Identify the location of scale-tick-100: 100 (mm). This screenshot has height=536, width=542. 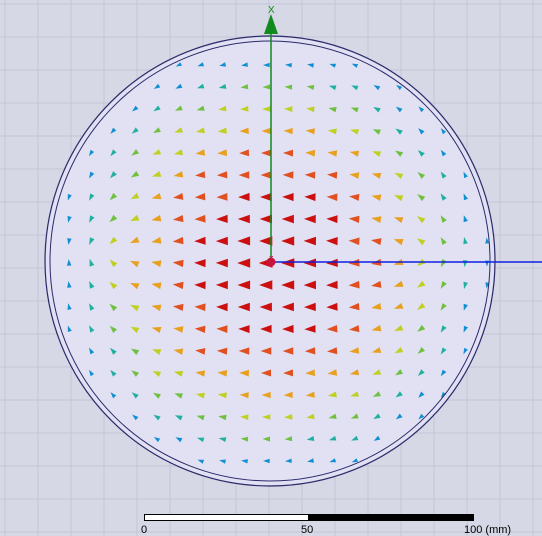
(488, 530).